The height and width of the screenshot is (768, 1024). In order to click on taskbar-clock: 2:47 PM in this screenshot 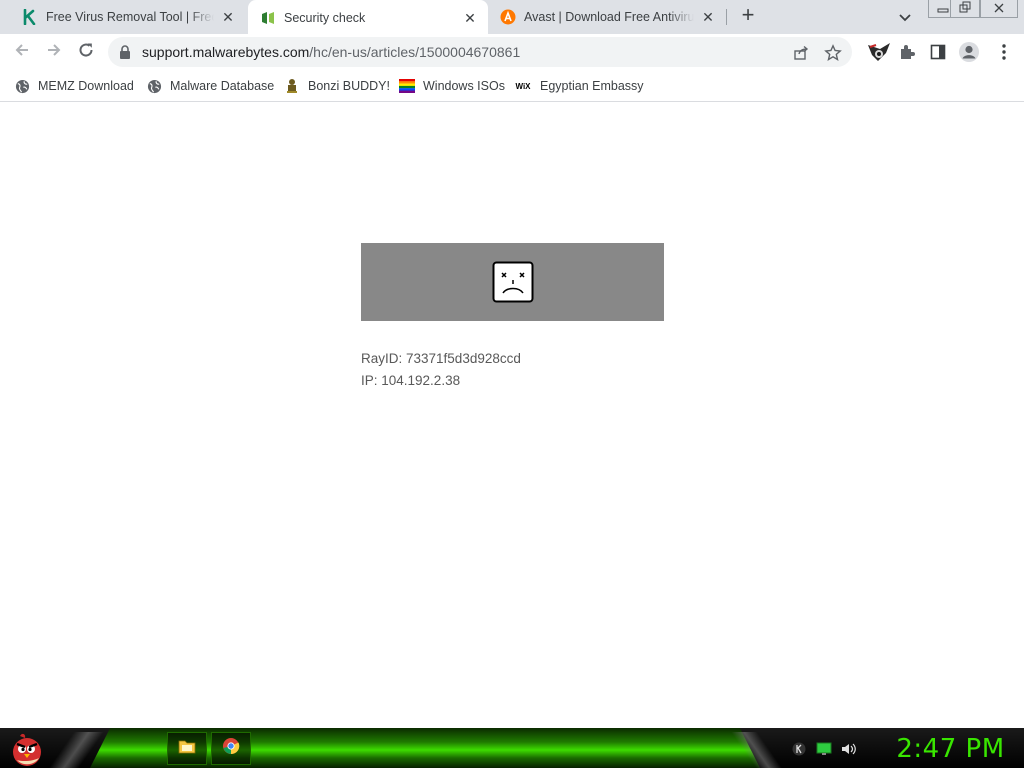, I will do `click(950, 749)`.